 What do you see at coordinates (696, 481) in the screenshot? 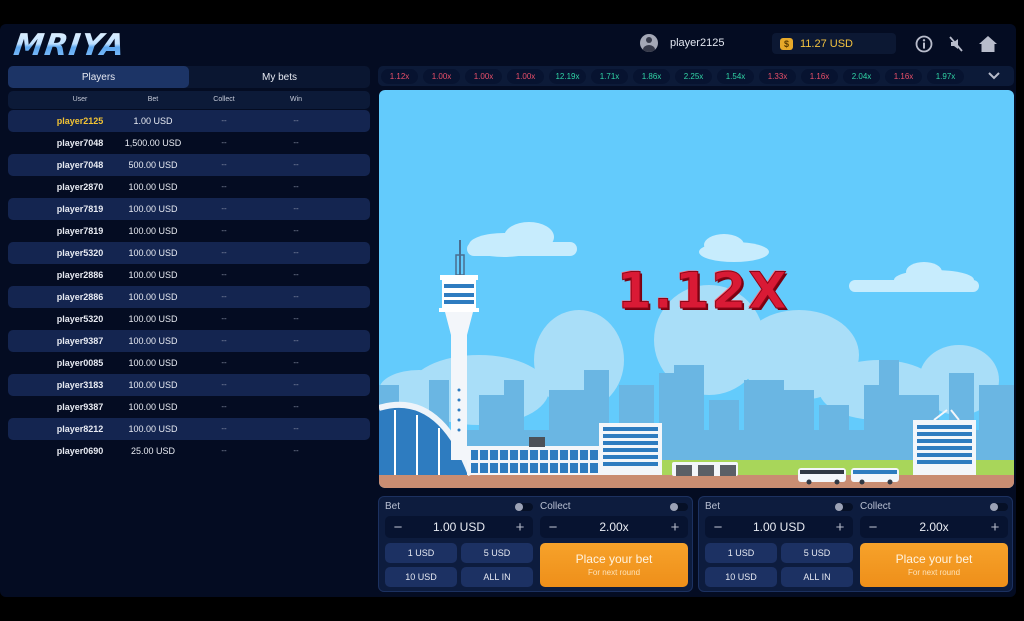
I see `runway-ground` at bounding box center [696, 481].